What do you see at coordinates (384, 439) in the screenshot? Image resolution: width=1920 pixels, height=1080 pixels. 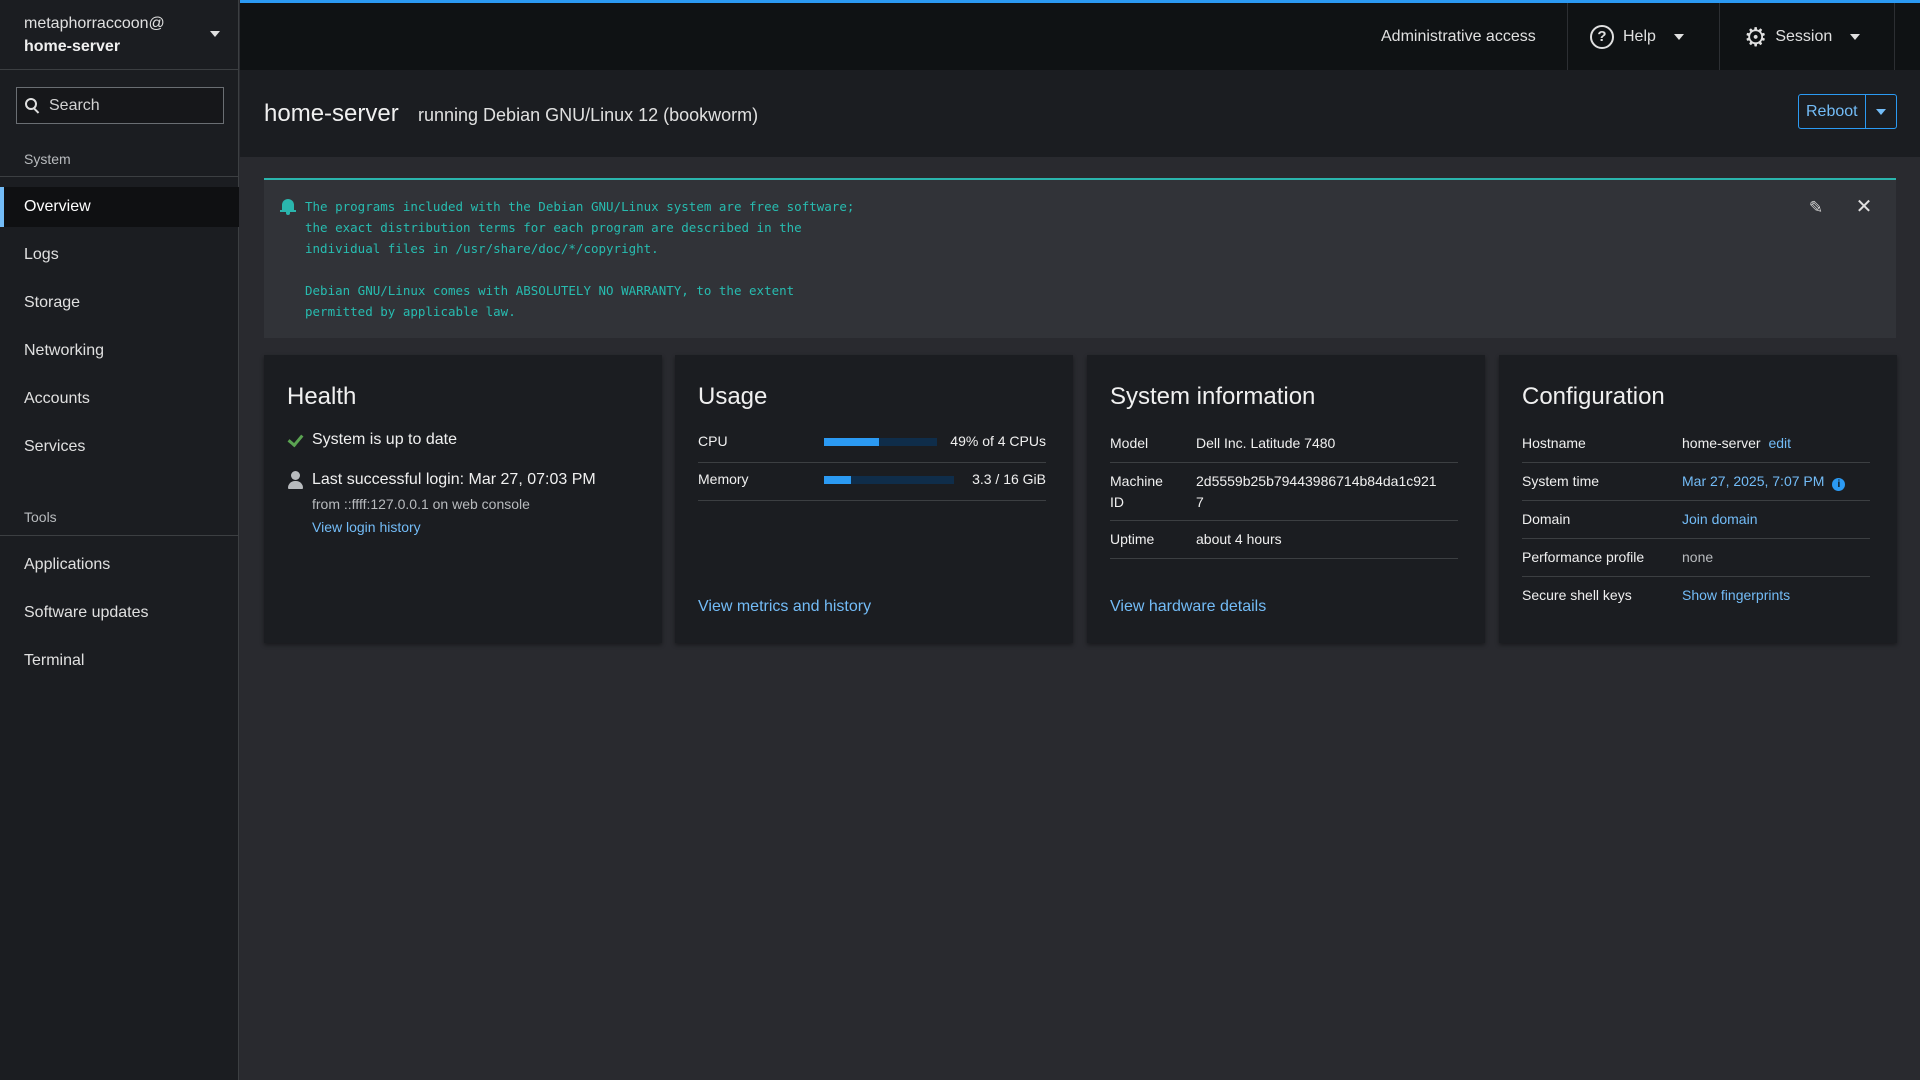 I see `update-status-text: System is up to date` at bounding box center [384, 439].